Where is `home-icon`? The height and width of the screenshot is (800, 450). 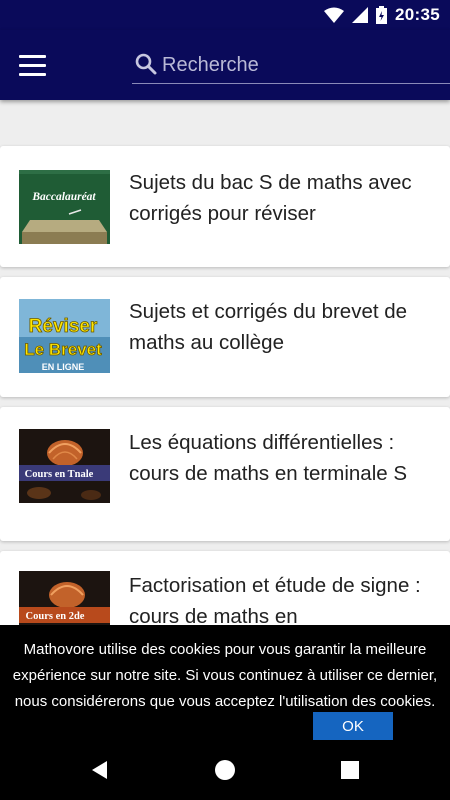
home-icon is located at coordinates (225, 770).